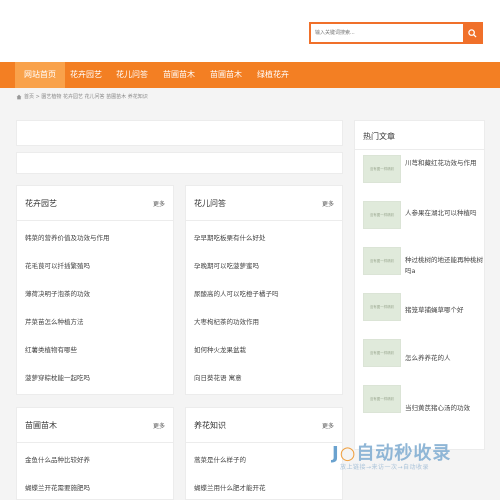 The height and width of the screenshot is (500, 500). Describe the element at coordinates (218, 377) in the screenshot. I see `list-item: 向日葵花语 寓意` at that location.